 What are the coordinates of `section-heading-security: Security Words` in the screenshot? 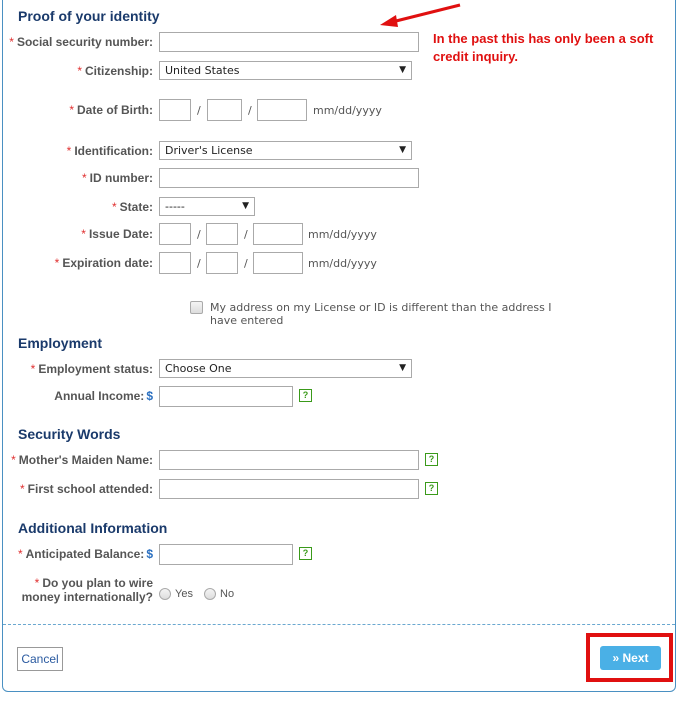 It's located at (69, 434).